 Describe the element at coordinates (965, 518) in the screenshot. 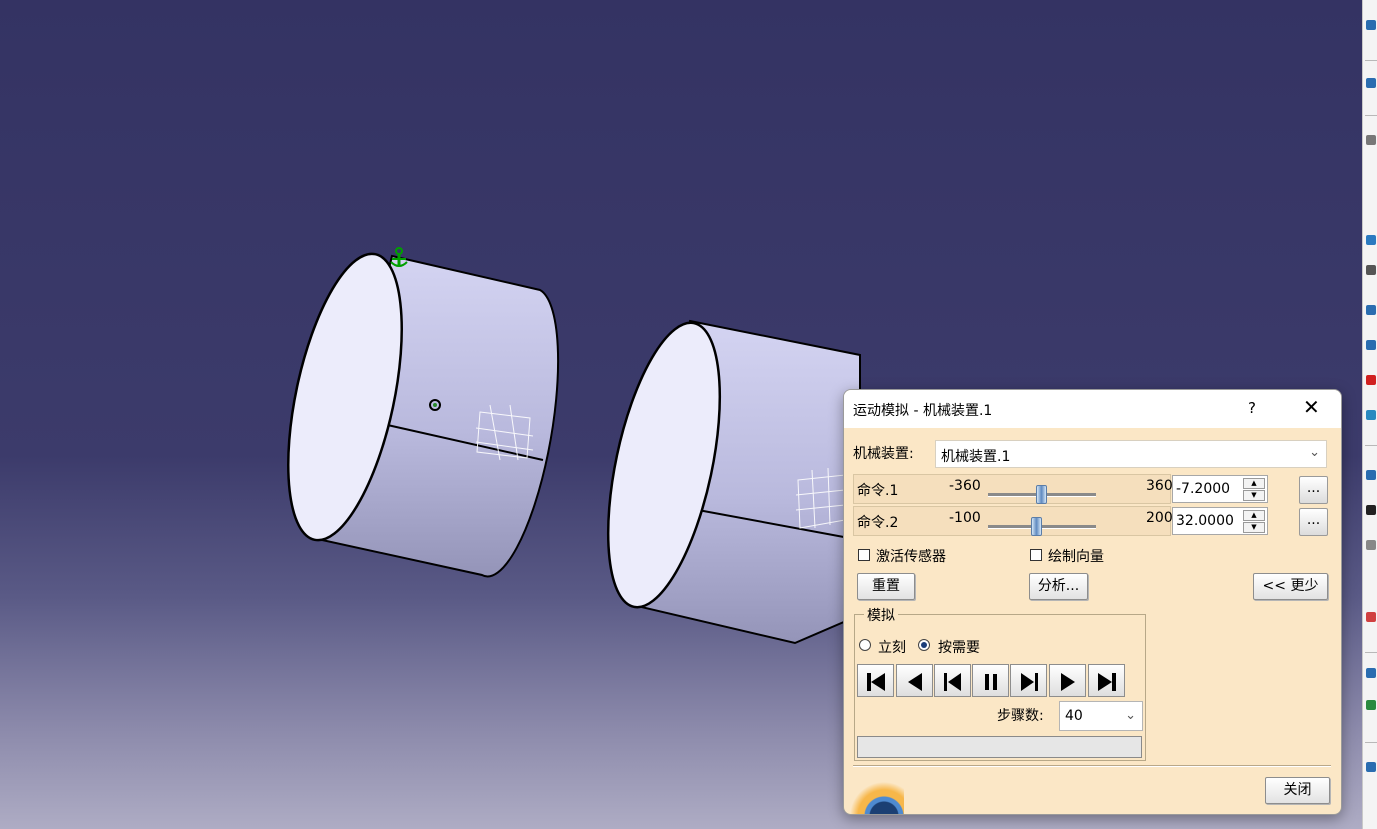

I see `command-min: -100` at that location.